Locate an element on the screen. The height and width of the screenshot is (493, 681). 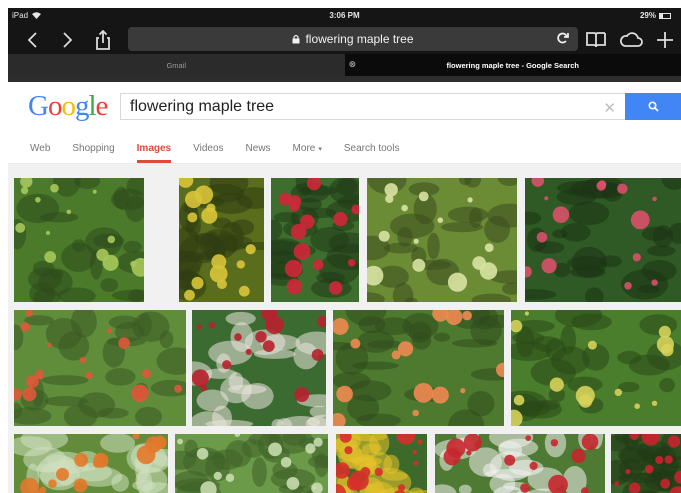
tab-label: Videos is located at coordinates (208, 148).